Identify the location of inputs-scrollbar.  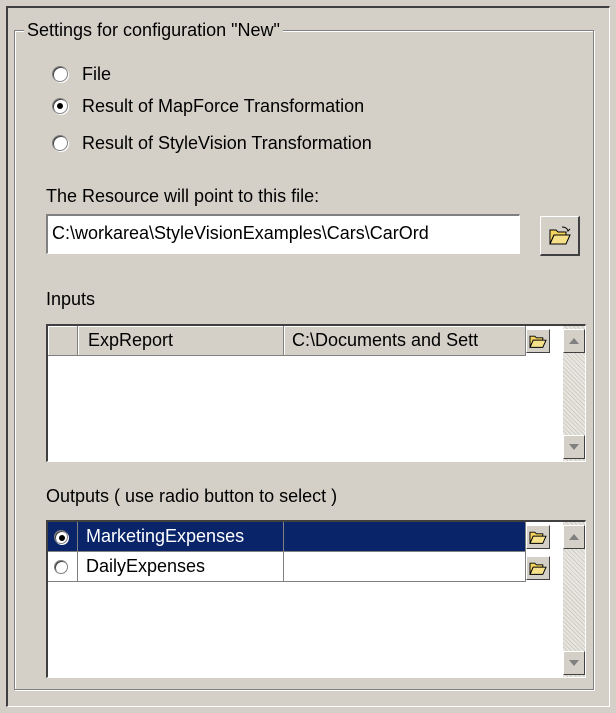
(574, 393).